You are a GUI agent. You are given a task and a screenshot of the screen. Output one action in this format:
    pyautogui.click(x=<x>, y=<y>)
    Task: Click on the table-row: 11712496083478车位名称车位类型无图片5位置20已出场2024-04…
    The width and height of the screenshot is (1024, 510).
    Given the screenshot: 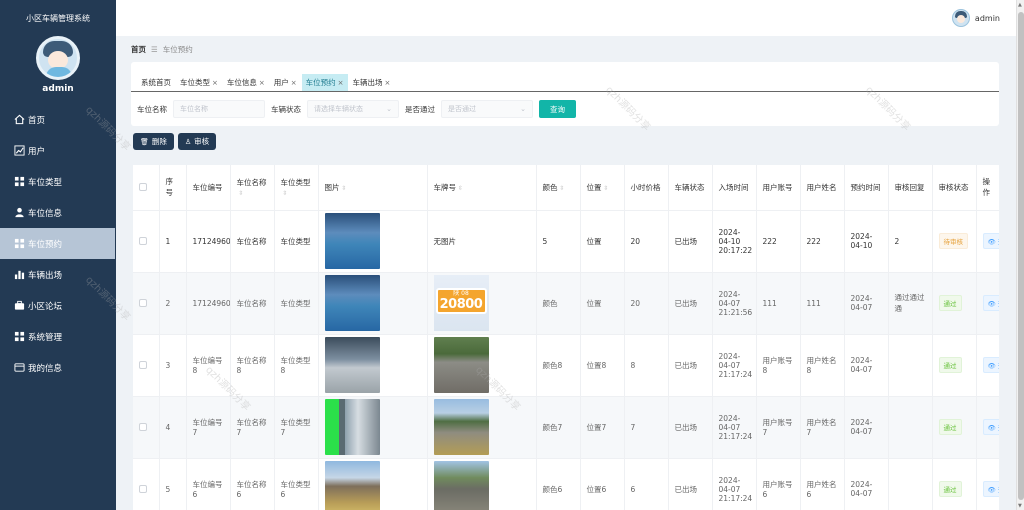 What is the action you would take?
    pyautogui.click(x=566, y=241)
    